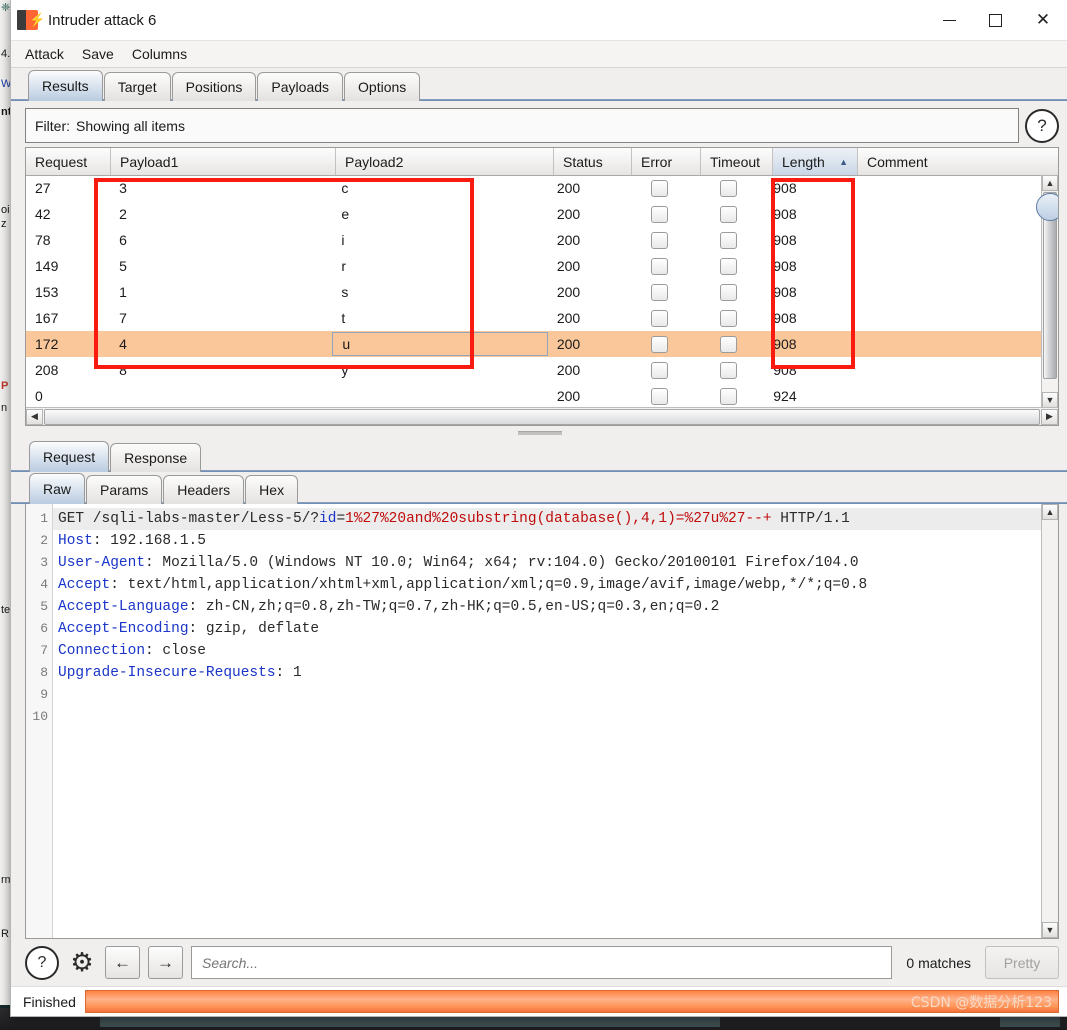  I want to click on filter-bar: Filter: Showing all items, so click(522, 125).